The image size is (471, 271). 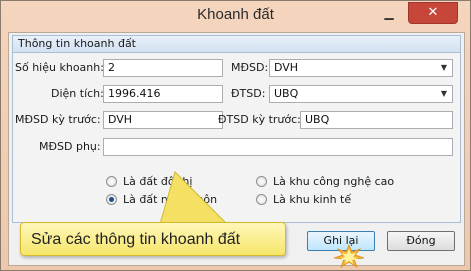 What do you see at coordinates (70, 146) in the screenshot?
I see `mdsd-phu-label: MĐSD phụ:` at bounding box center [70, 146].